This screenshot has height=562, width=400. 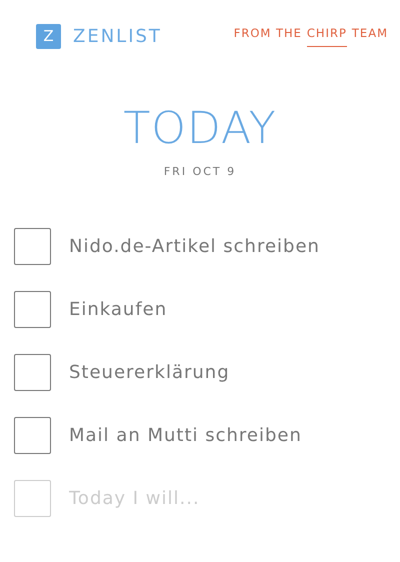 What do you see at coordinates (326, 36) in the screenshot?
I see `chirp-link: CHIRP` at bounding box center [326, 36].